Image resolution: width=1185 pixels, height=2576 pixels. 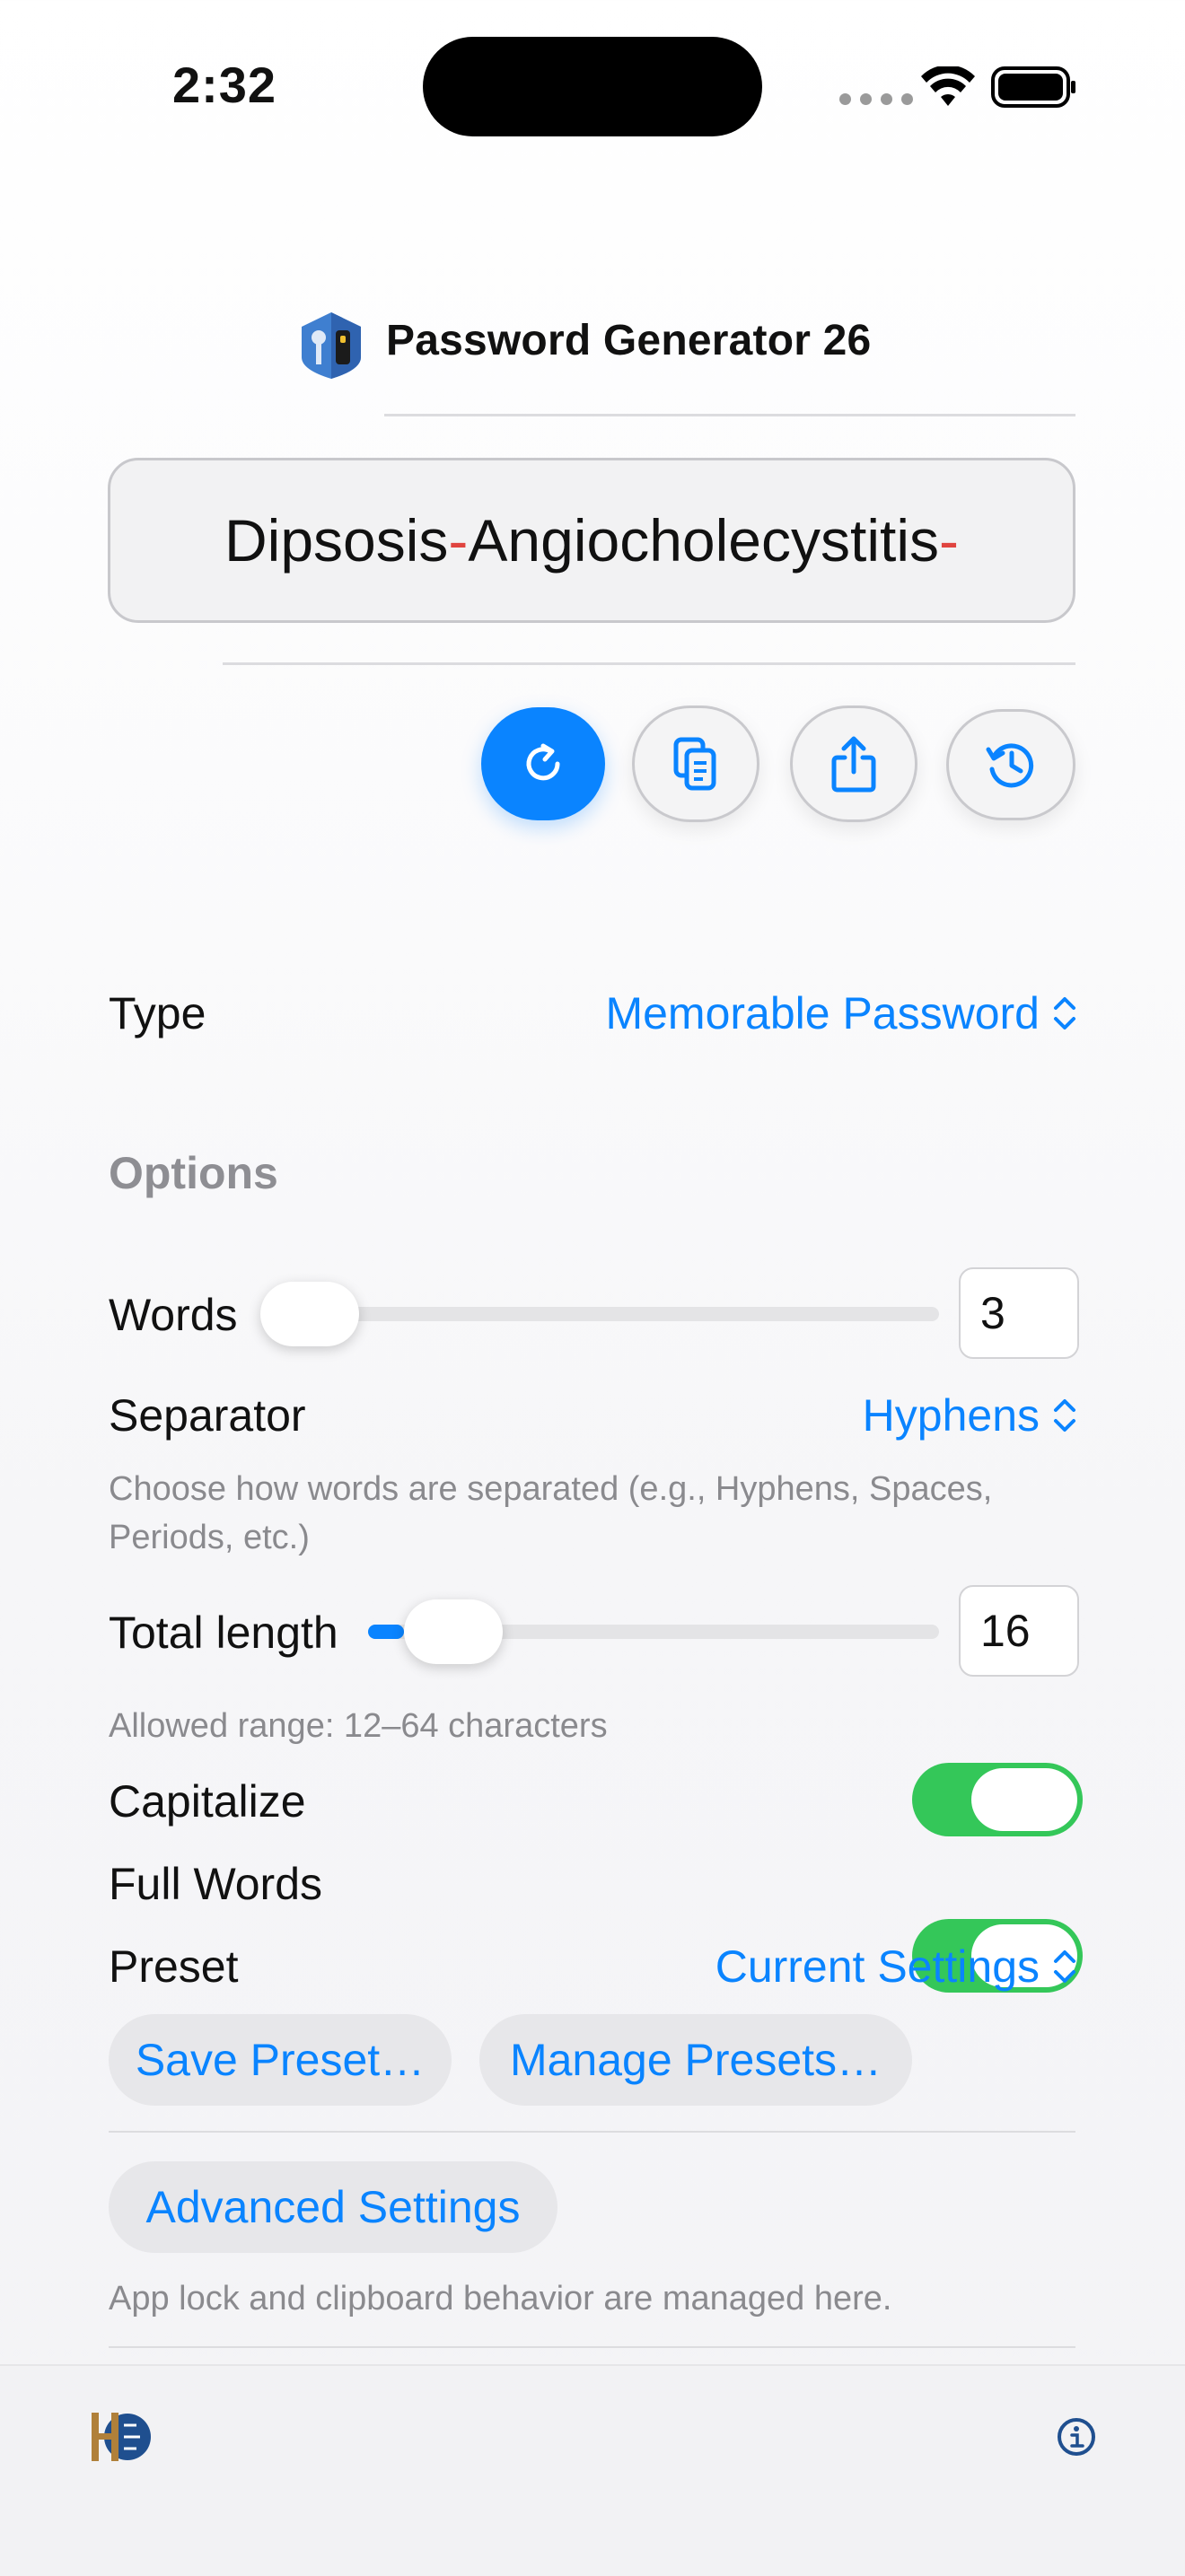 What do you see at coordinates (157, 1013) in the screenshot?
I see `type-label: Type` at bounding box center [157, 1013].